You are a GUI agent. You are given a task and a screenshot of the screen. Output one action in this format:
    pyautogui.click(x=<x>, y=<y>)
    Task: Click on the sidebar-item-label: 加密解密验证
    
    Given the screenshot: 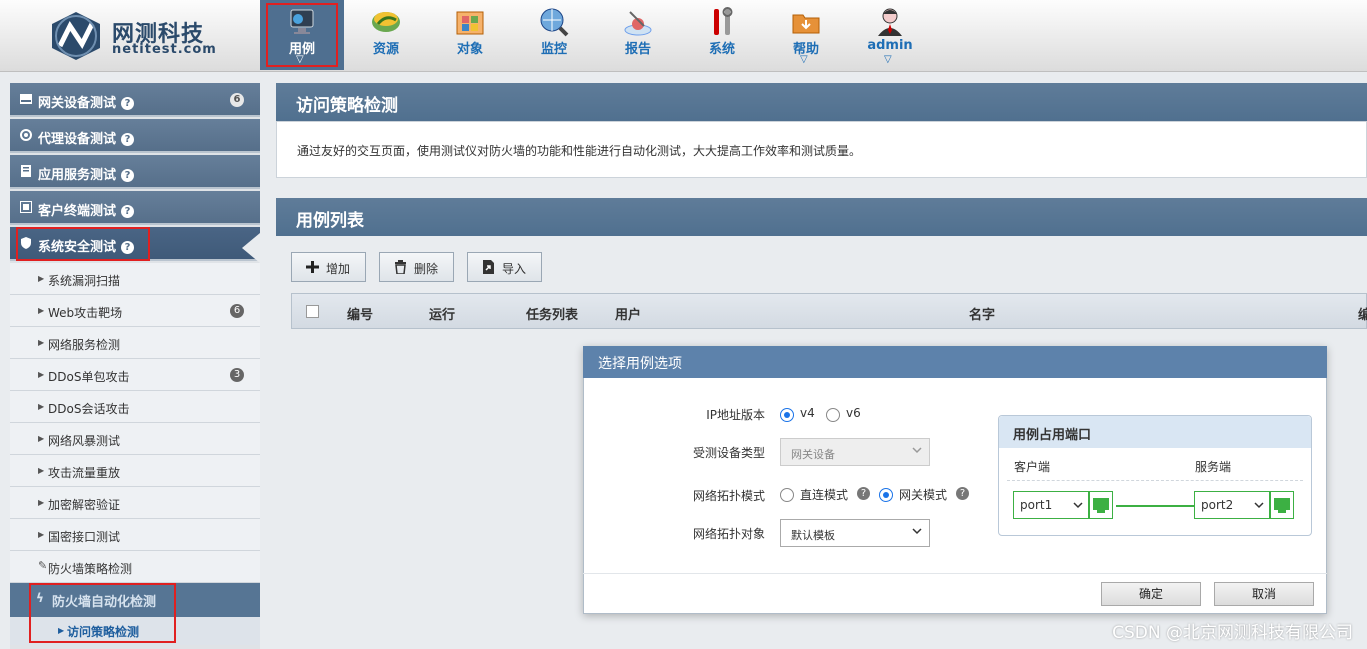 What is the action you would take?
    pyautogui.click(x=84, y=505)
    